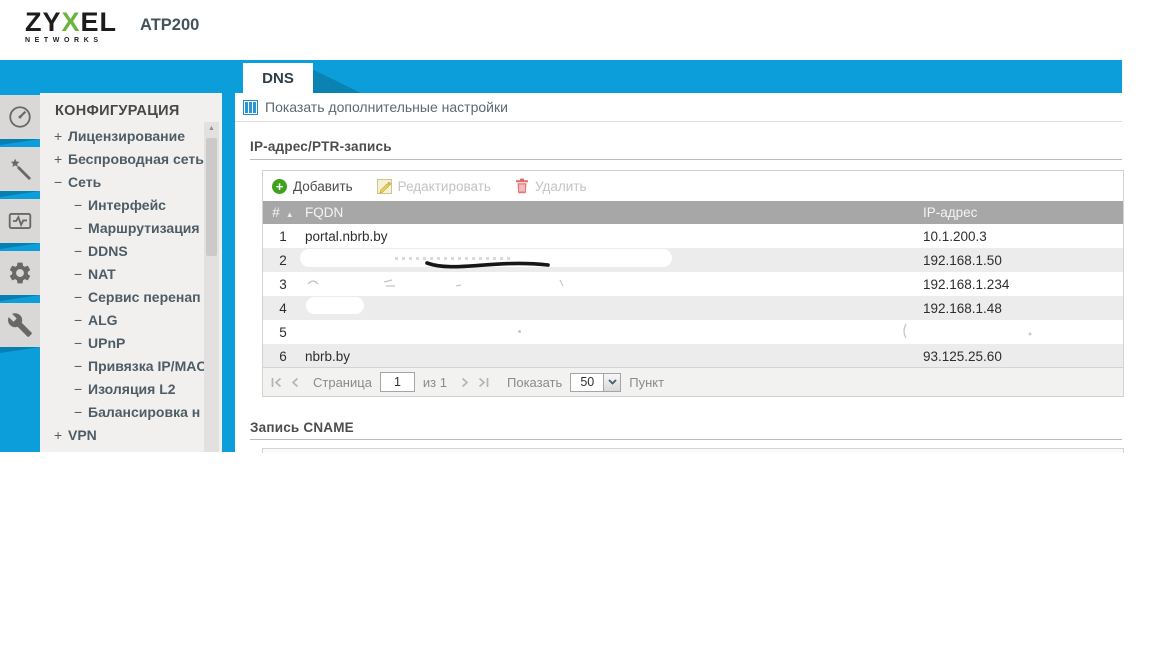 Image resolution: width=1152 pixels, height=648 pixels. Describe the element at coordinates (397, 382) in the screenshot. I see `page-number-input` at that location.